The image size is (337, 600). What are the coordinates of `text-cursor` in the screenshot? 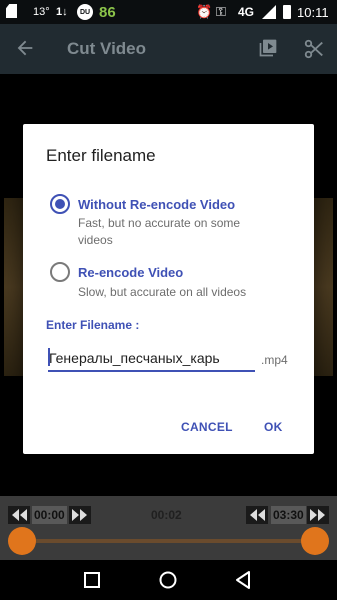 It's located at (49, 357).